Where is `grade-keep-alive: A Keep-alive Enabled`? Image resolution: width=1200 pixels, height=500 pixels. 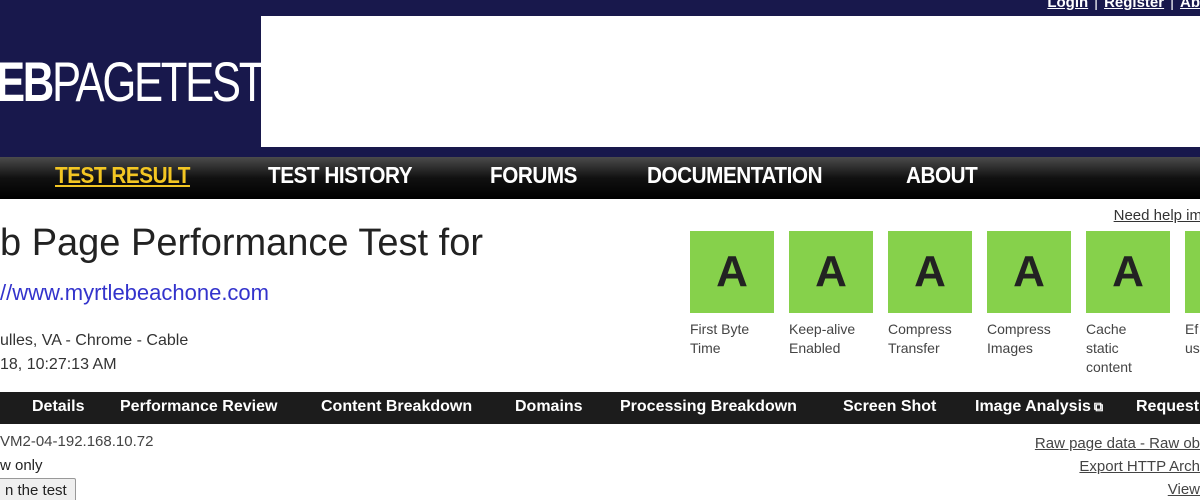
grade-keep-alive: A Keep-alive Enabled is located at coordinates (834, 294).